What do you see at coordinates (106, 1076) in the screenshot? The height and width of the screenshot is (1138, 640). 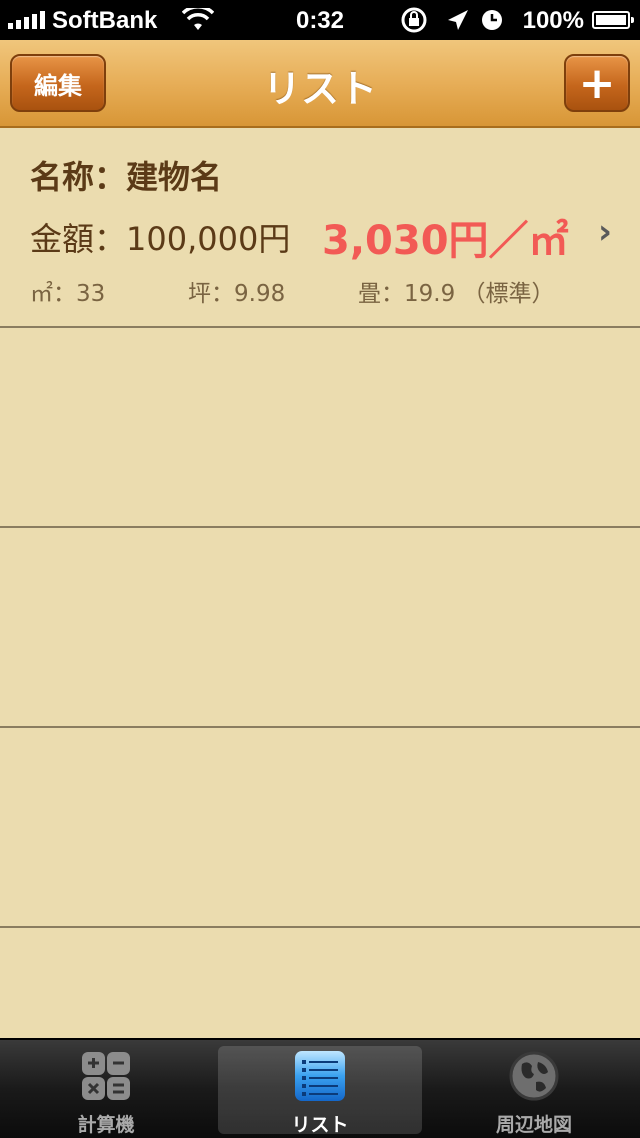 I see `calculator-icon` at bounding box center [106, 1076].